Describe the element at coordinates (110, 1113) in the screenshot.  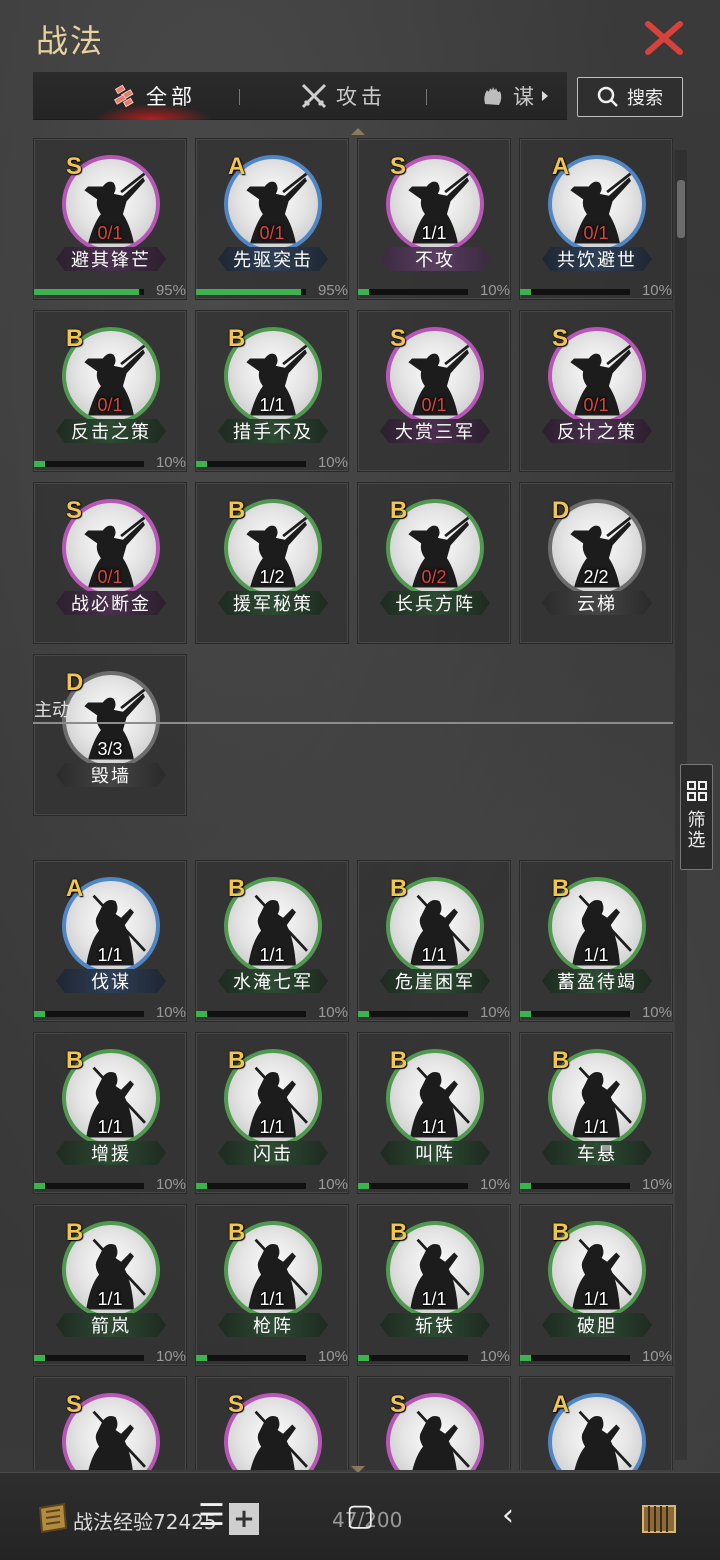
I see `skill-card: B 1/1 增援 10%` at that location.